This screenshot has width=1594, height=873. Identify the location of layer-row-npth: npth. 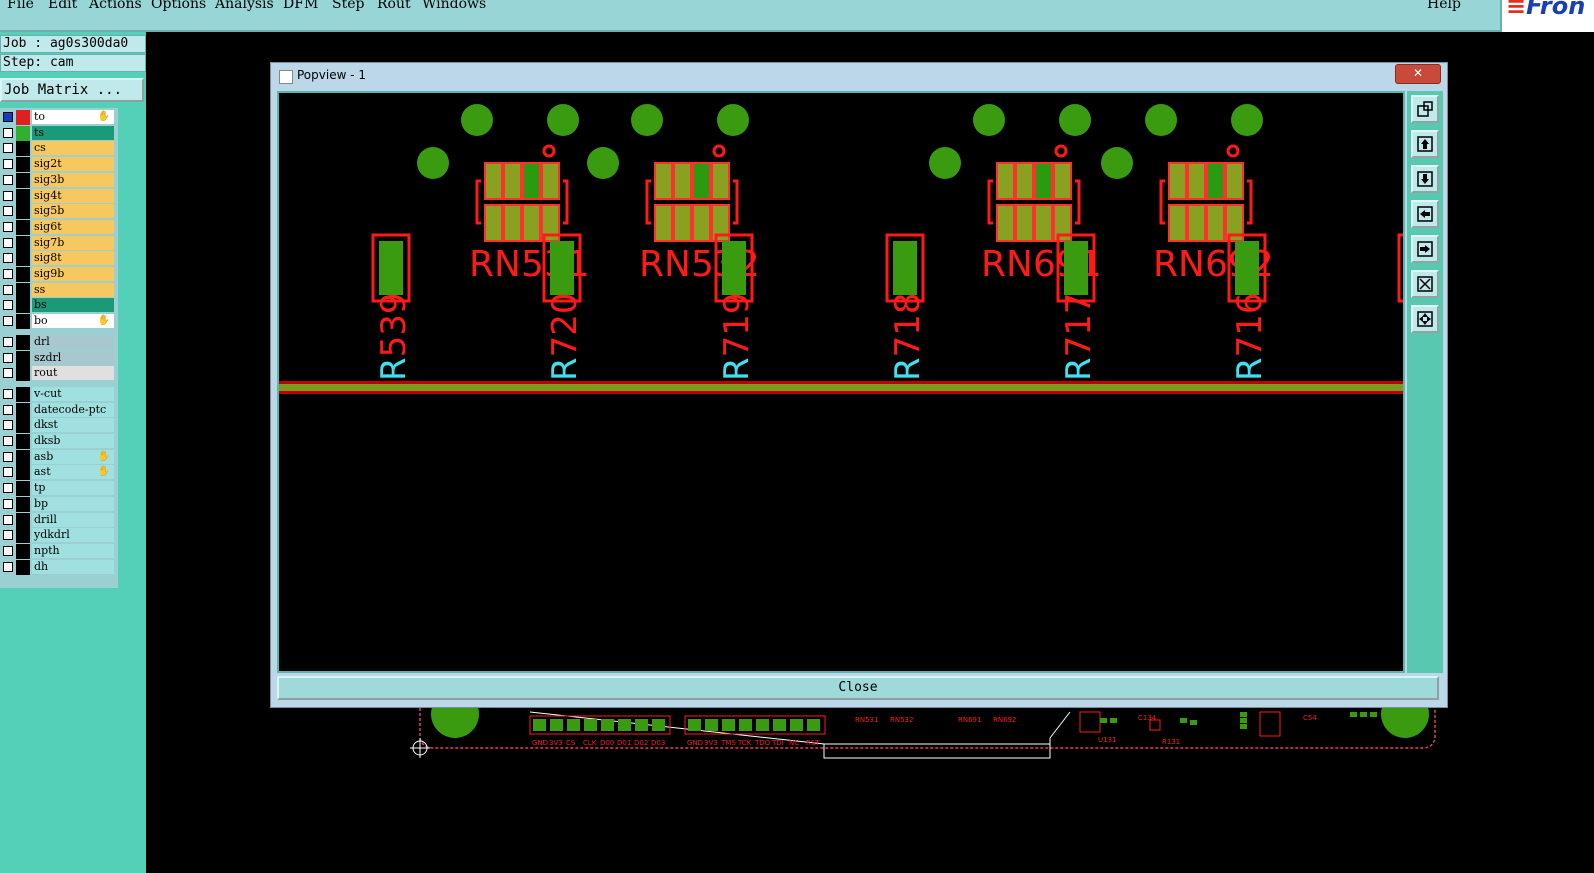
(58, 551).